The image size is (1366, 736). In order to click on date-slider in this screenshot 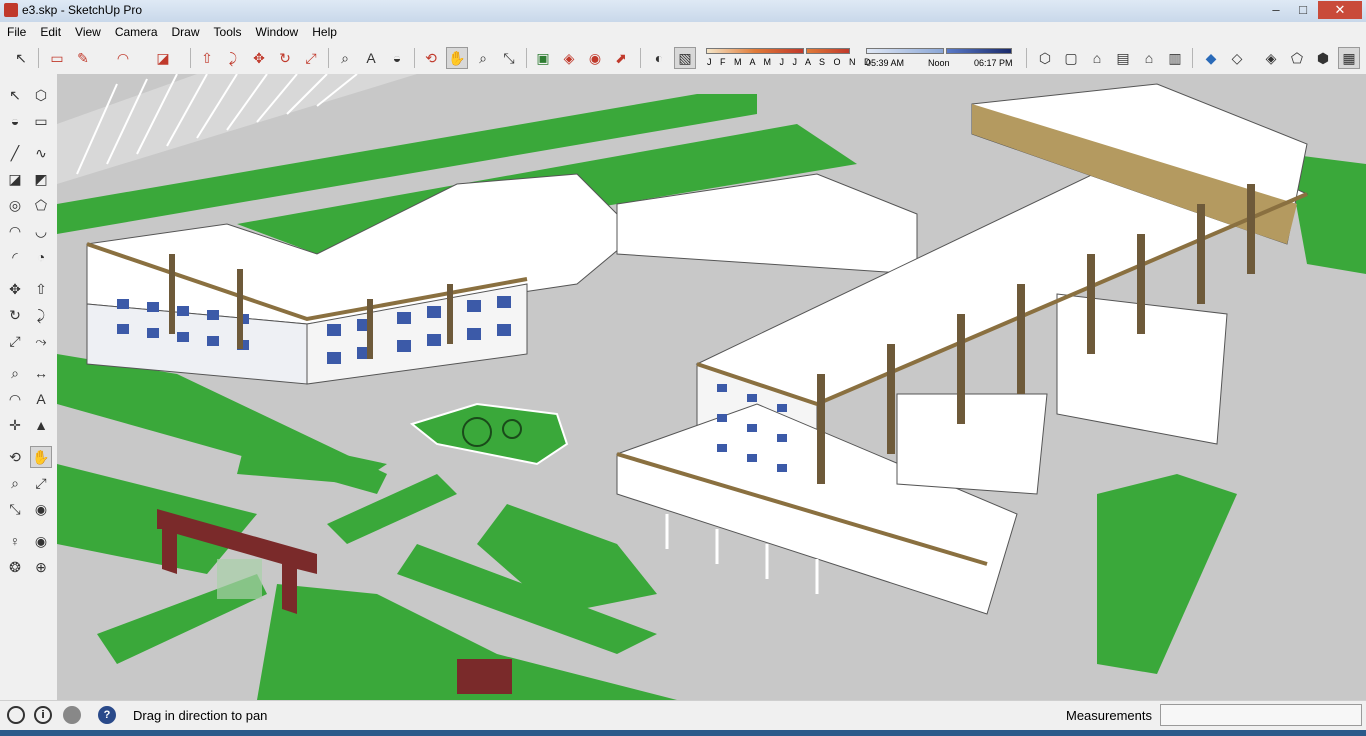, I will do `click(755, 51)`.